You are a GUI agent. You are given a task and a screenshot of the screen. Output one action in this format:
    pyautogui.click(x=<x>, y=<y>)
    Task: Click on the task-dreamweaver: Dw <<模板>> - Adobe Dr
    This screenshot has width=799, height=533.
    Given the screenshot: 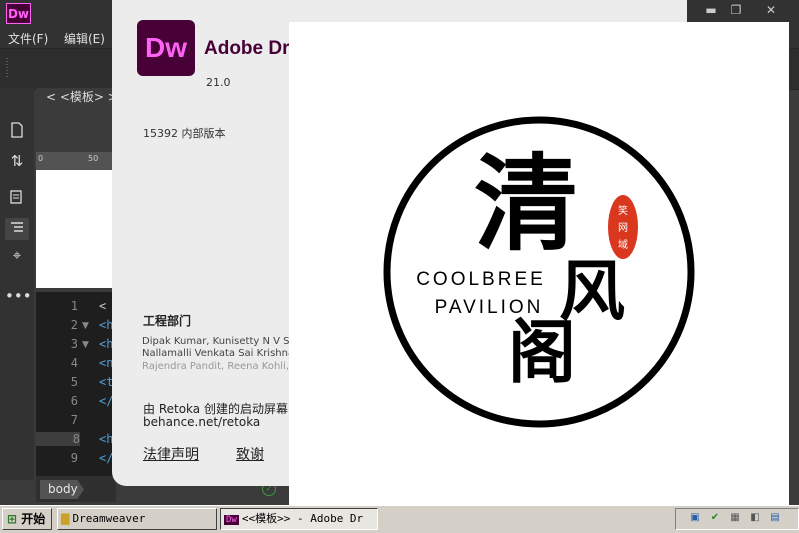 What is the action you would take?
    pyautogui.click(x=299, y=519)
    